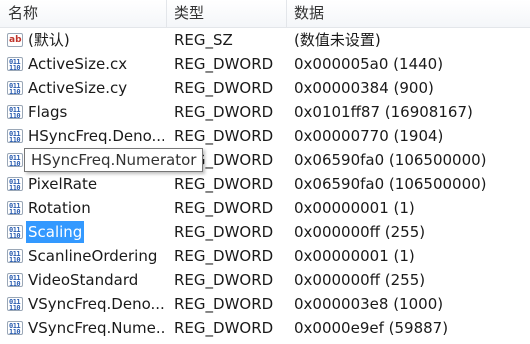  What do you see at coordinates (114, 160) in the screenshot?
I see `name-tooltip: HSyncFreq.Numerator` at bounding box center [114, 160].